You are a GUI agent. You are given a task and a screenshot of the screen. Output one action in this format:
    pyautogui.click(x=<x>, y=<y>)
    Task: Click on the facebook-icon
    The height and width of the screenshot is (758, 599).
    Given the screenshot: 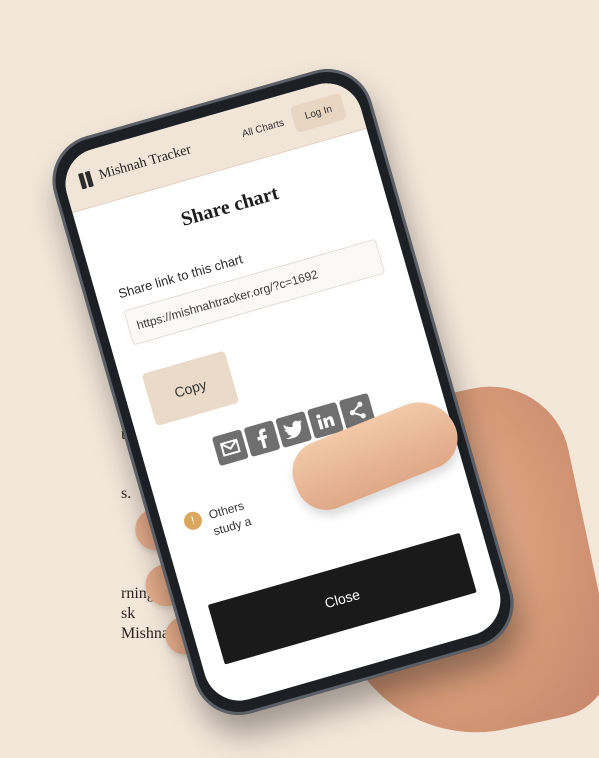 What is the action you would take?
    pyautogui.click(x=262, y=439)
    